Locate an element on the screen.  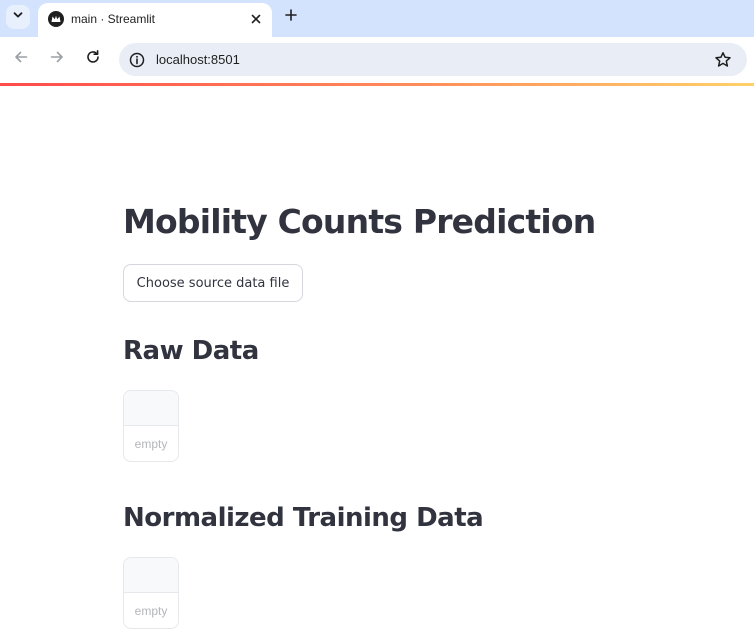
normalized-training-data-table: empty is located at coordinates (151, 593).